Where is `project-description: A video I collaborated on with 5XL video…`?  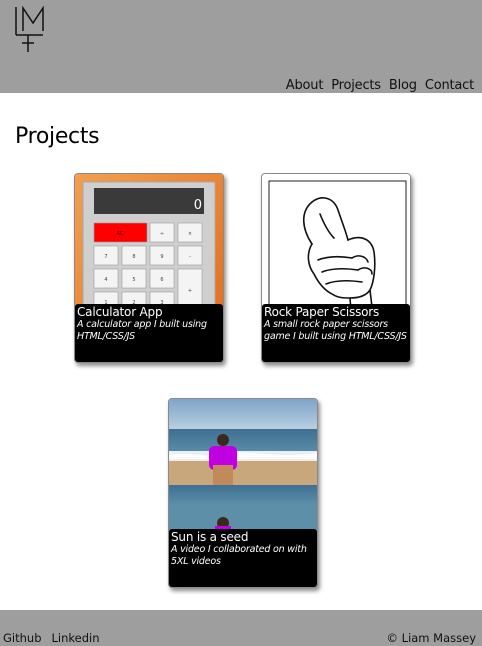 project-description: A video I collaborated on with 5XL video… is located at coordinates (239, 555).